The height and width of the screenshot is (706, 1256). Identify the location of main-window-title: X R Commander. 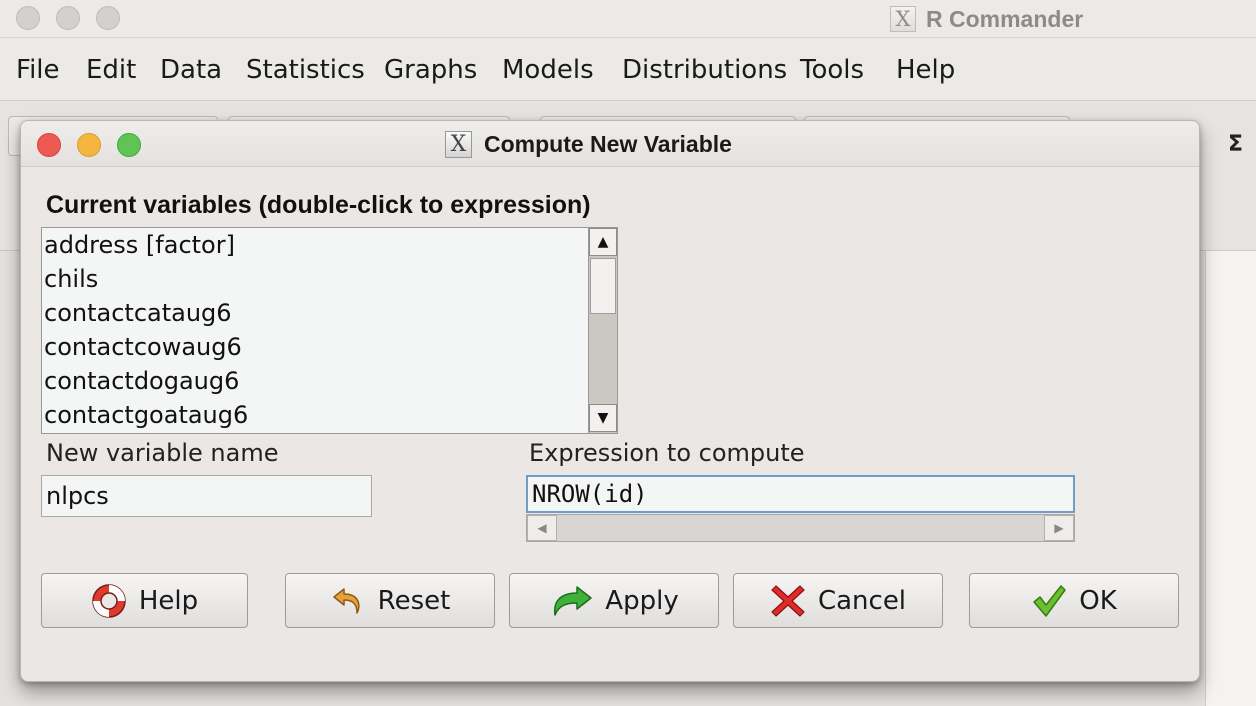
(986, 19).